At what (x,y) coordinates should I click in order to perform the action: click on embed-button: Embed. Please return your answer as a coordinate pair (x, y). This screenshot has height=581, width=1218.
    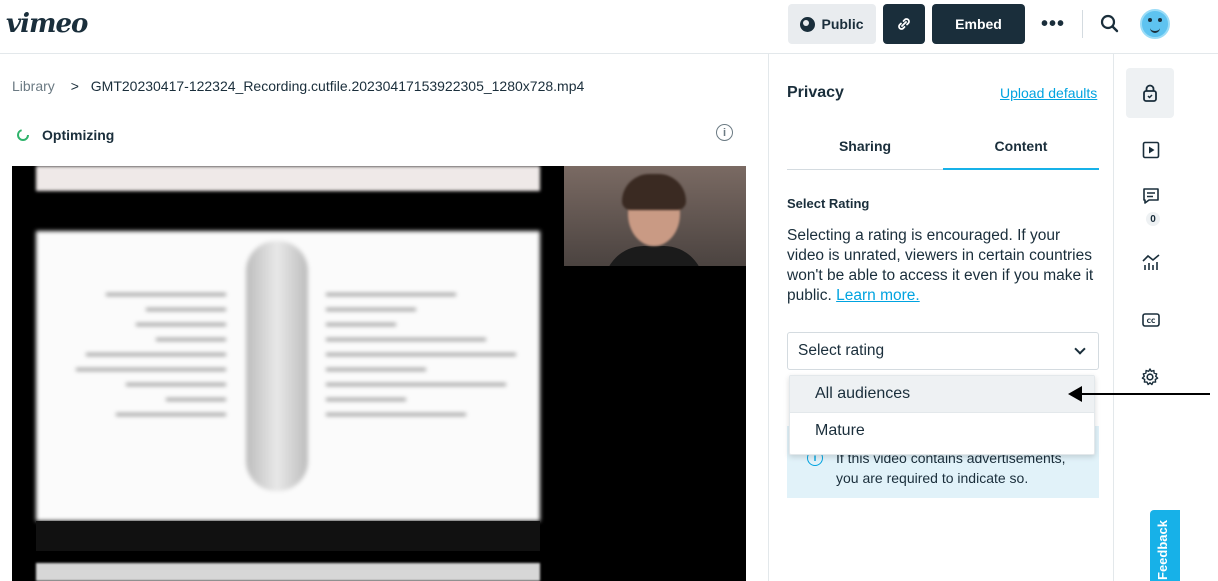
    Looking at the image, I should click on (978, 24).